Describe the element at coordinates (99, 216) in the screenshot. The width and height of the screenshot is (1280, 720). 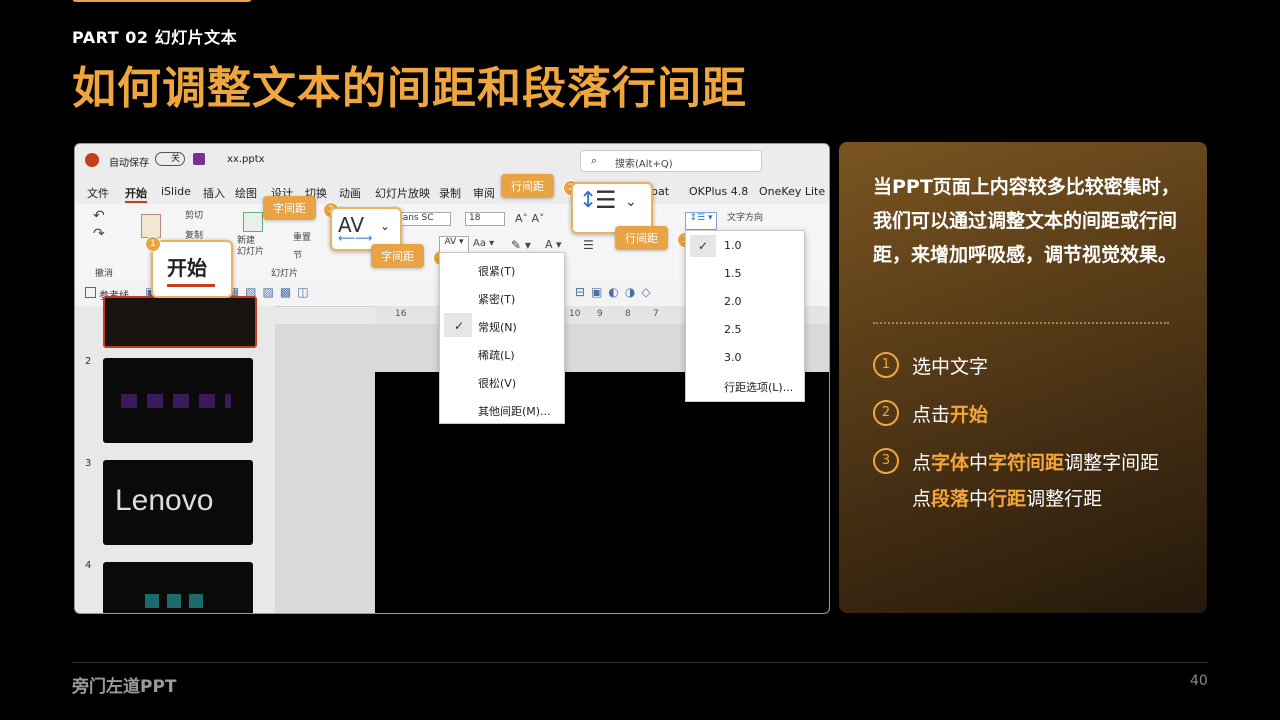
I see `undo-icon: ↶` at that location.